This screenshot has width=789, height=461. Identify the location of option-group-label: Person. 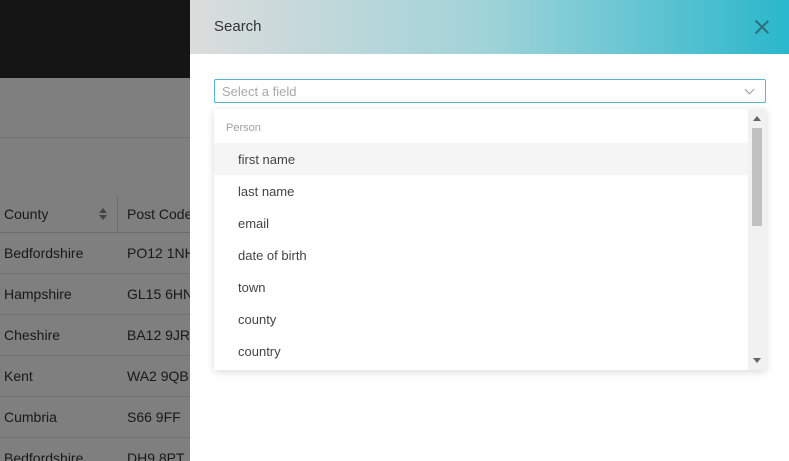
(243, 128).